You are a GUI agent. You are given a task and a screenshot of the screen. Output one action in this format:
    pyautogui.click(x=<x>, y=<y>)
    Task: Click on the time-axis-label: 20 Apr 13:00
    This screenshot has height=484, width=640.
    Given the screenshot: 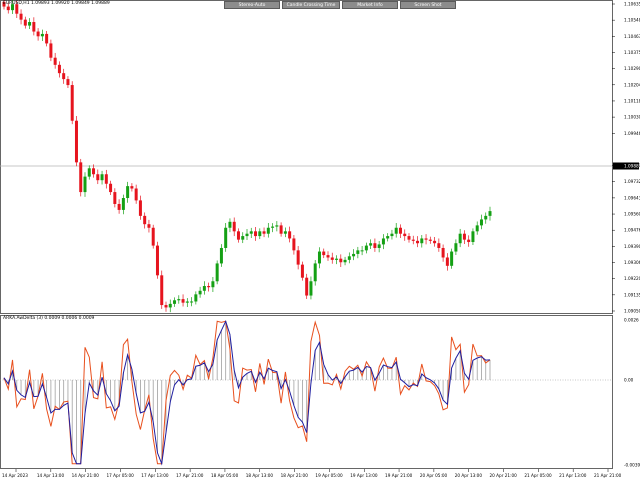 What is the action you would take?
    pyautogui.click(x=469, y=475)
    